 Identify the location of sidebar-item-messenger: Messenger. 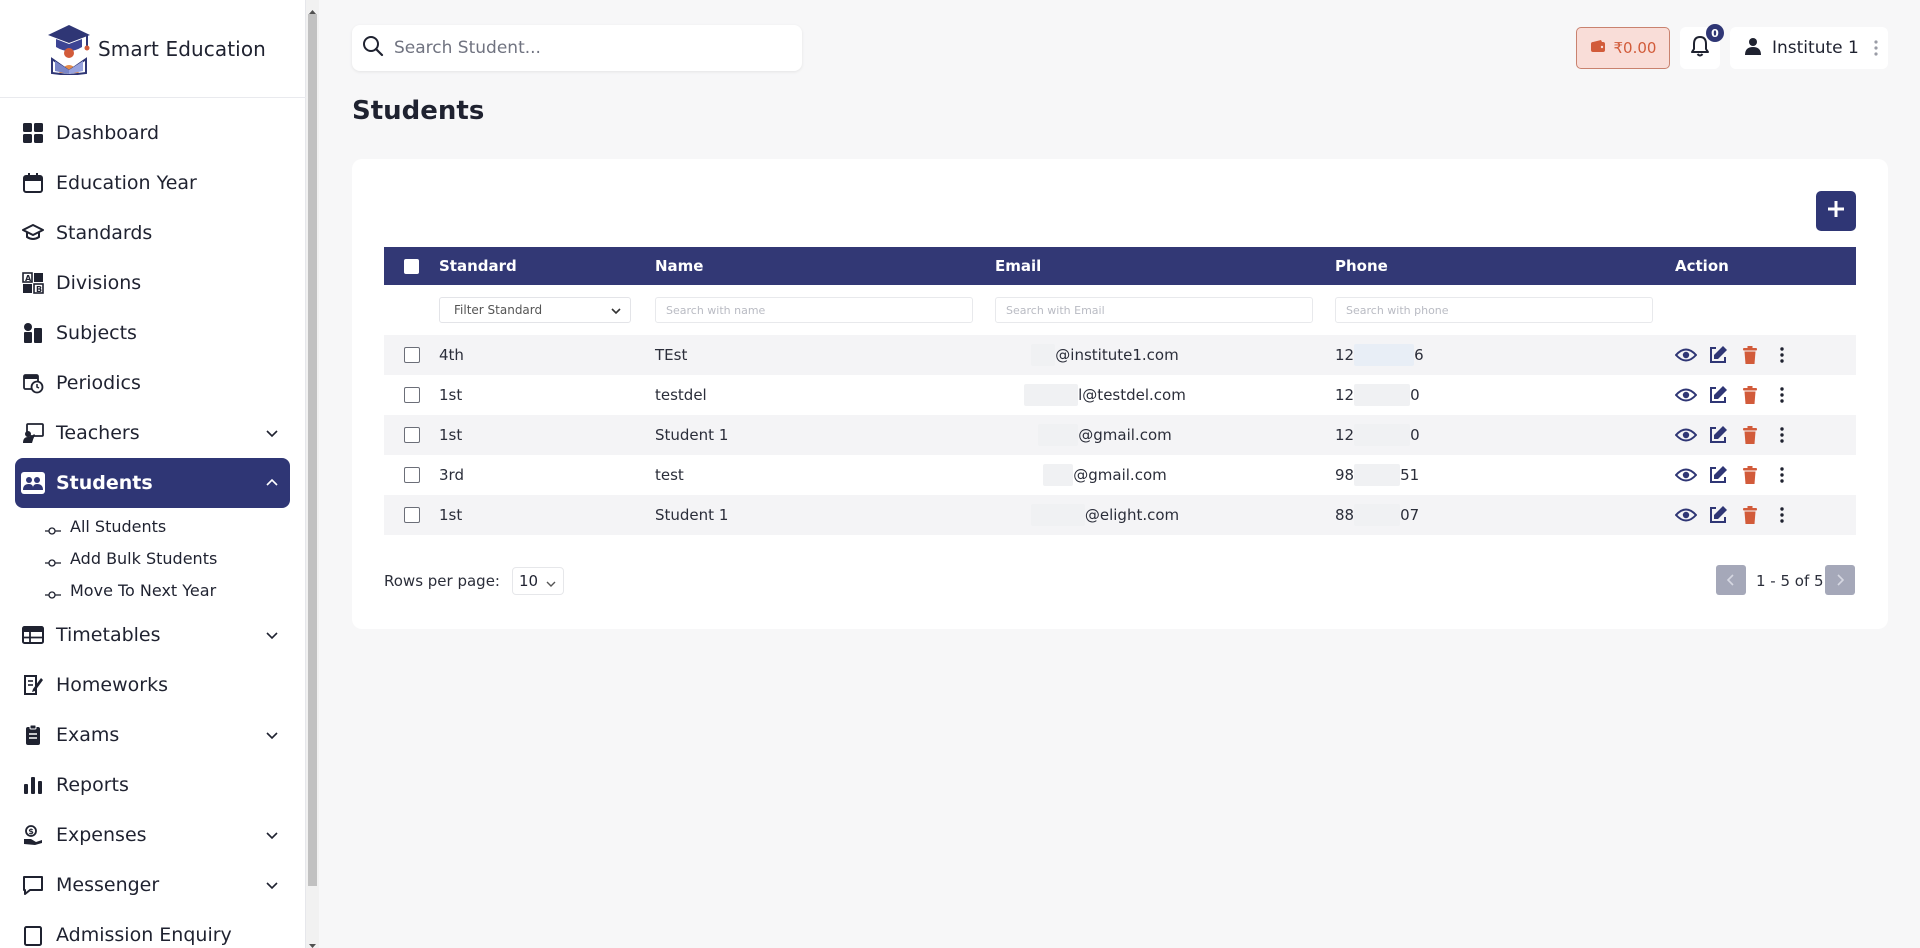
(152, 885).